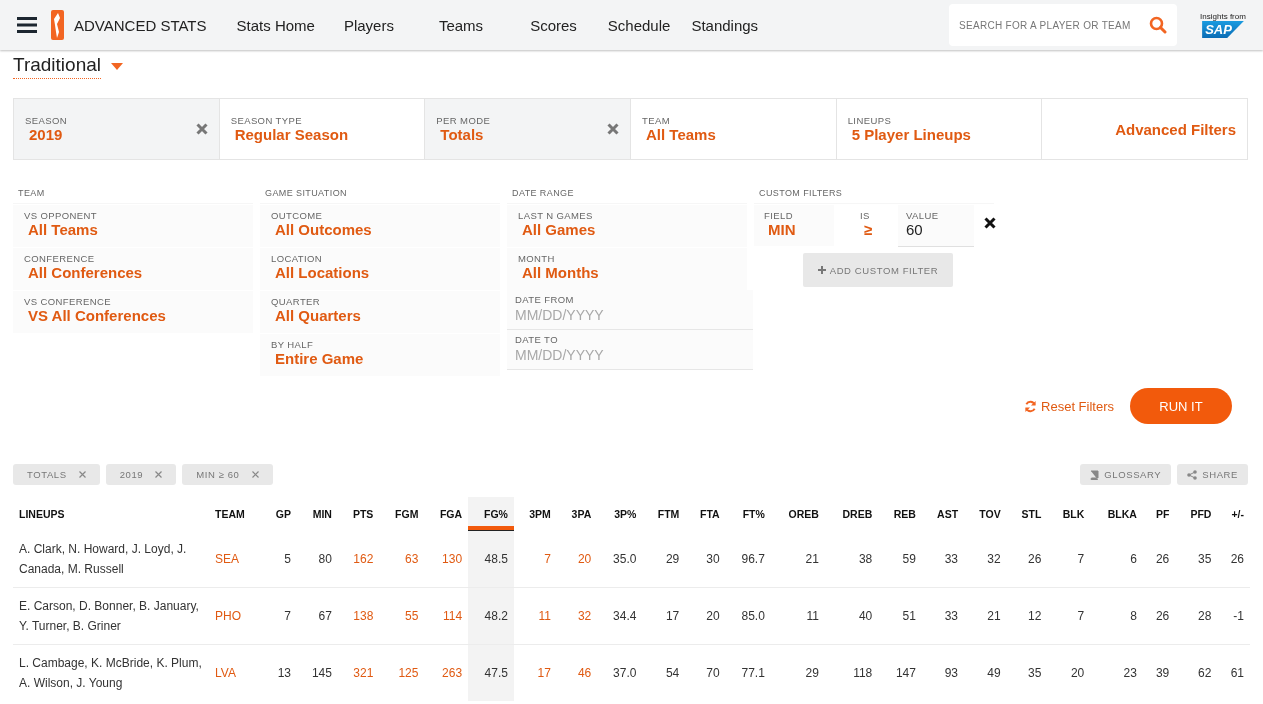  Describe the element at coordinates (140, 25) in the screenshot. I see `brand-title: ADVANCED STATS` at that location.